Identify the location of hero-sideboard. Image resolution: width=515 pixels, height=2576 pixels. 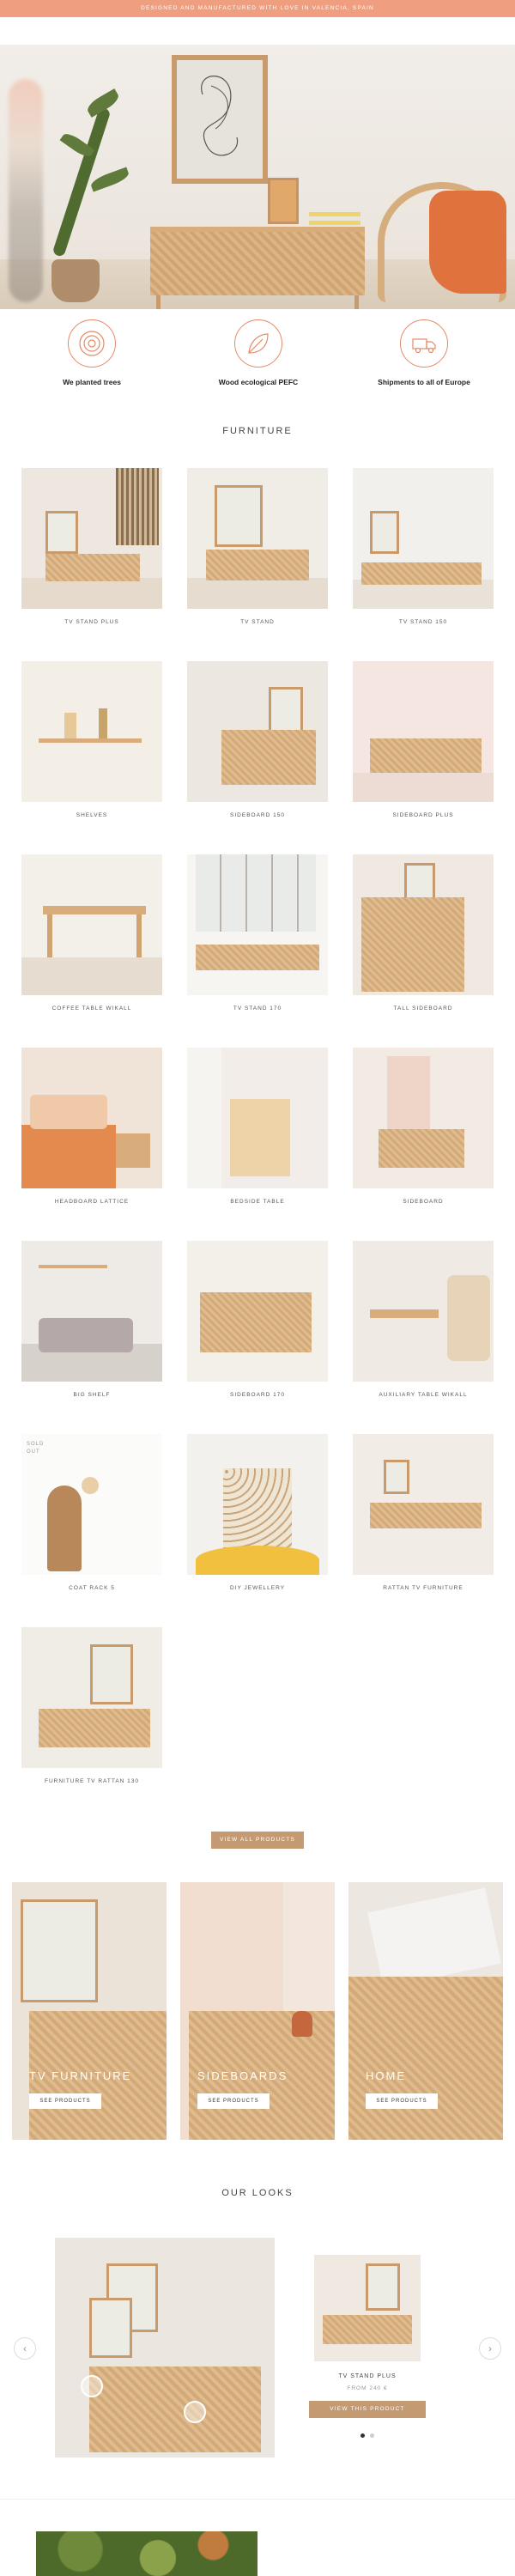
(257, 261).